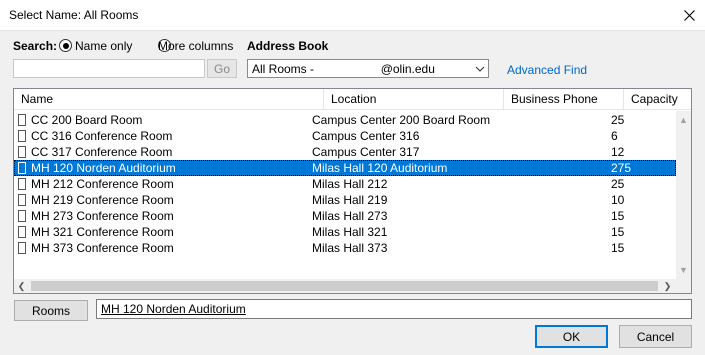 The width and height of the screenshot is (705, 355). What do you see at coordinates (102, 152) in the screenshot?
I see `row-name: CC 317 Conference Room` at bounding box center [102, 152].